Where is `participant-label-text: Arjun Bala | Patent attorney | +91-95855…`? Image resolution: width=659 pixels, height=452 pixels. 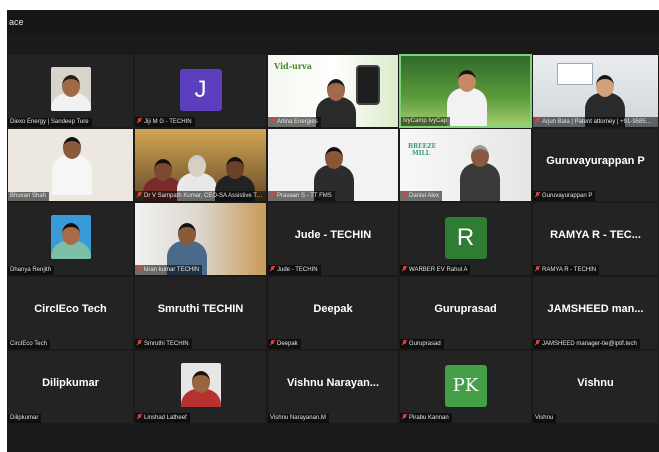 participant-label-text: Arjun Bala | Patent attorney | +91-95855… is located at coordinates (600, 122).